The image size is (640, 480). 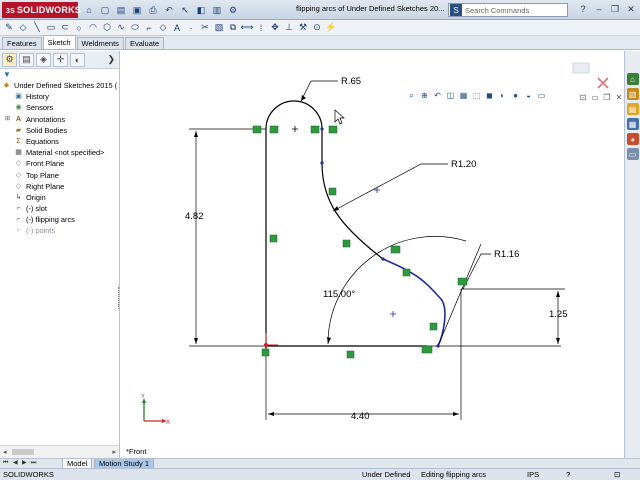 I want to click on slot-icon: ⊂, so click(x=65, y=28).